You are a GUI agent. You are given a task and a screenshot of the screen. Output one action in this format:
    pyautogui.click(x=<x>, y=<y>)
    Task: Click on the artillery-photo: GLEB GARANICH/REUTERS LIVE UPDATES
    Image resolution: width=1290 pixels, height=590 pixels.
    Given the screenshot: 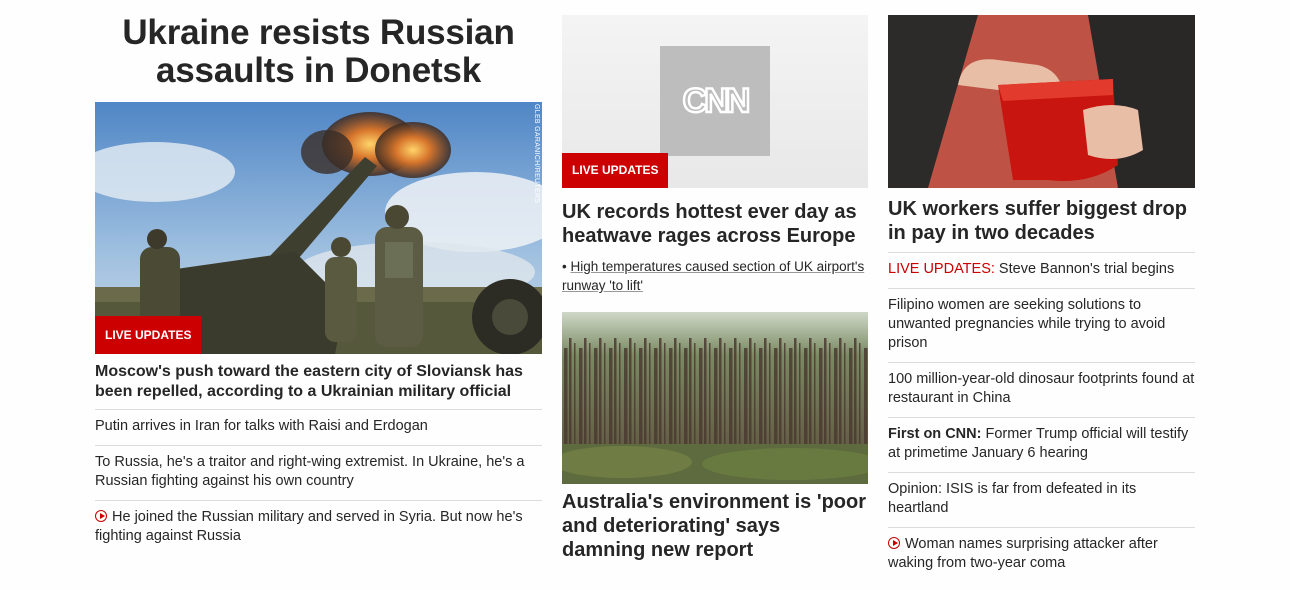 What is the action you would take?
    pyautogui.click(x=318, y=228)
    